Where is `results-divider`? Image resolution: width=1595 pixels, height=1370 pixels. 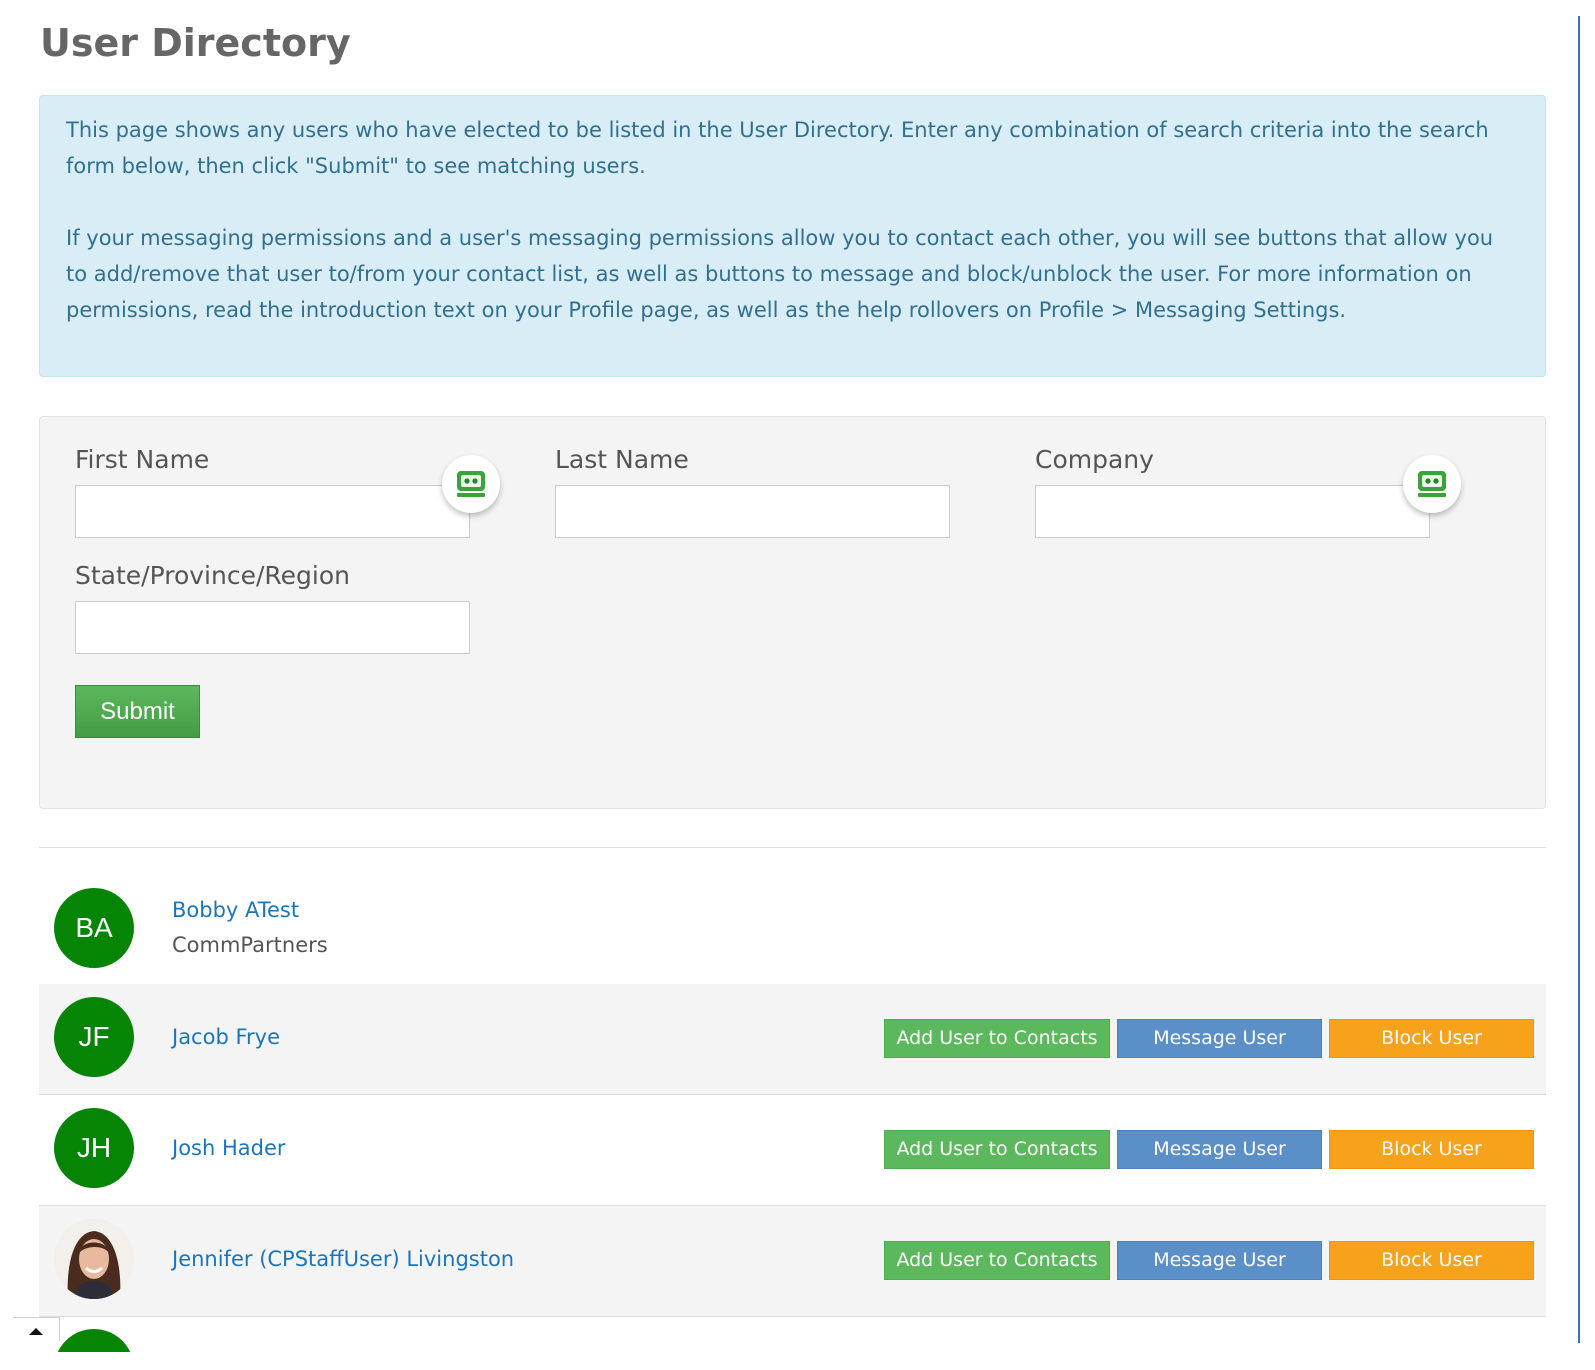
results-divider is located at coordinates (792, 847).